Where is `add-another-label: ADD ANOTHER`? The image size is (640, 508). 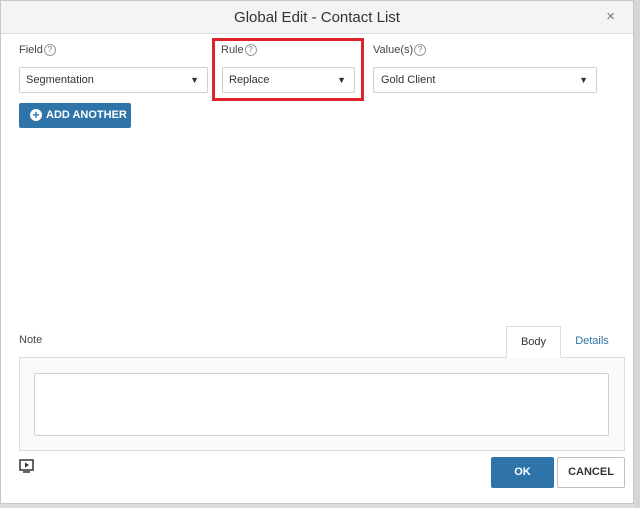
add-another-label: ADD ANOTHER is located at coordinates (86, 115).